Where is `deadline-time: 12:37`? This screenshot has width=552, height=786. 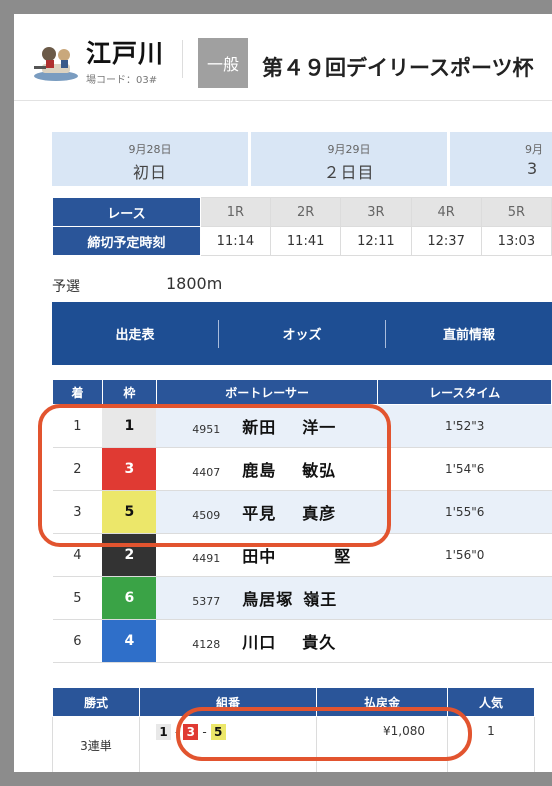 deadline-time: 12:37 is located at coordinates (446, 241).